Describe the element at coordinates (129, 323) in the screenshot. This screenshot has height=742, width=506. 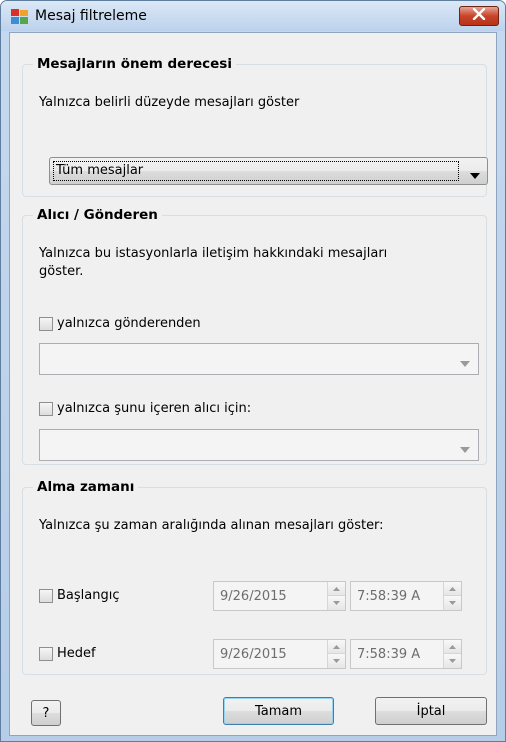
I see `sender-checkbox-label: yalnızca gönderenden` at that location.